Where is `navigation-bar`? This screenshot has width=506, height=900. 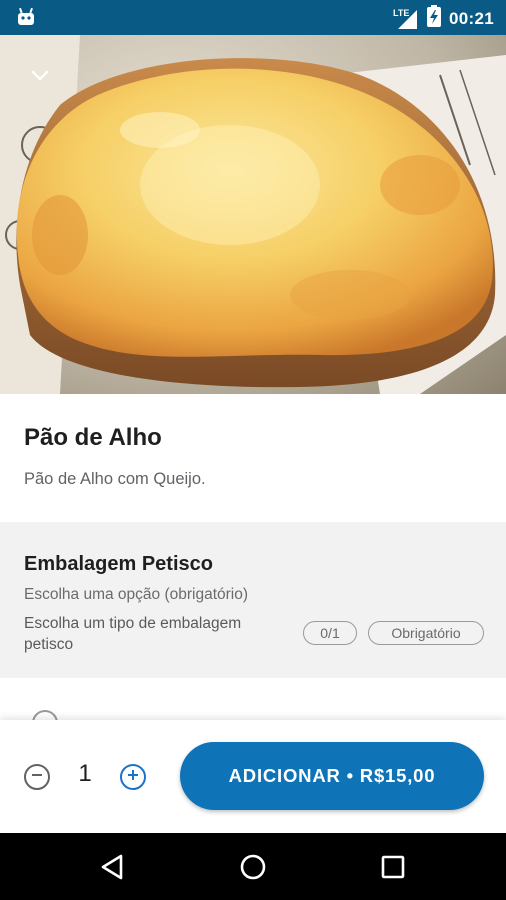 navigation-bar is located at coordinates (253, 866).